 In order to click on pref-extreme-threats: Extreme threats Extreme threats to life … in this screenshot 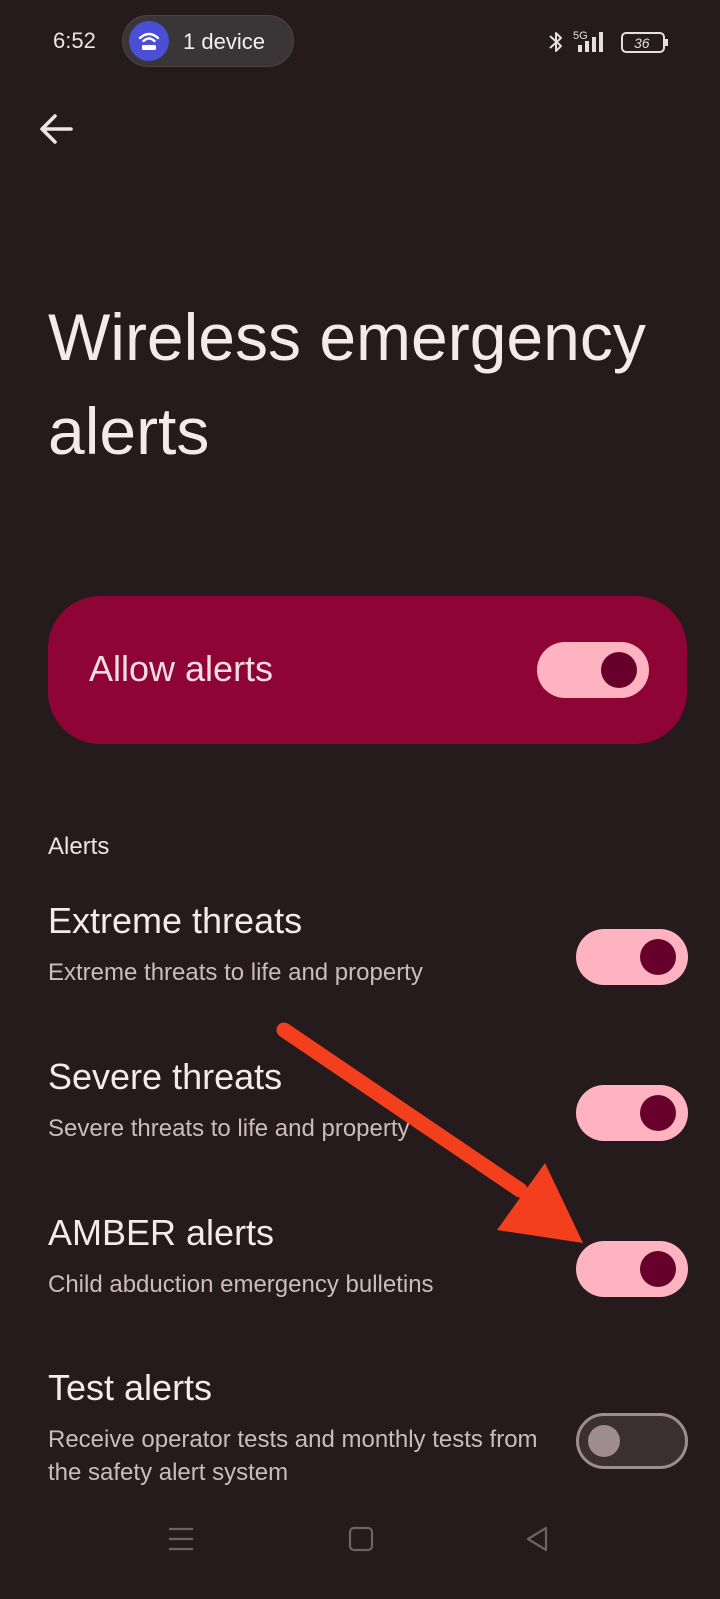, I will do `click(368, 955)`.